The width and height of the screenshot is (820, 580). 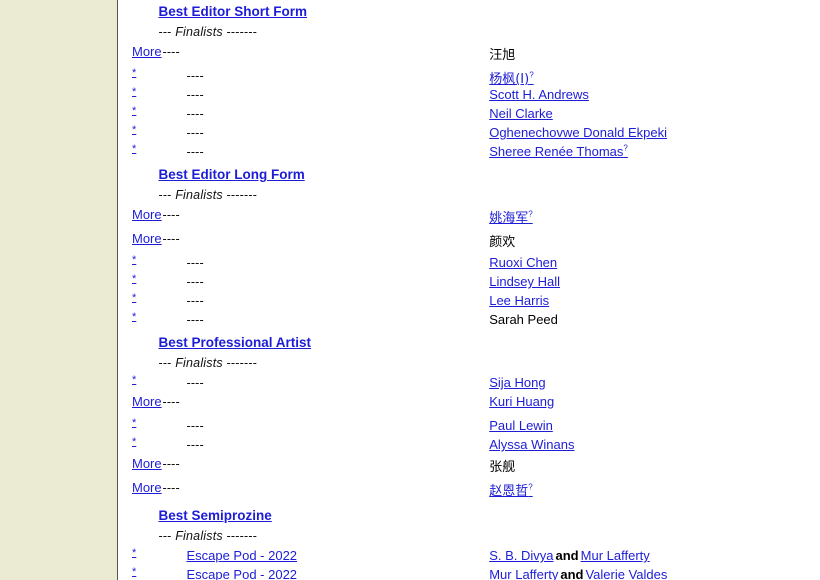 I want to click on row-person-cell: 颜欢, so click(x=654, y=243).